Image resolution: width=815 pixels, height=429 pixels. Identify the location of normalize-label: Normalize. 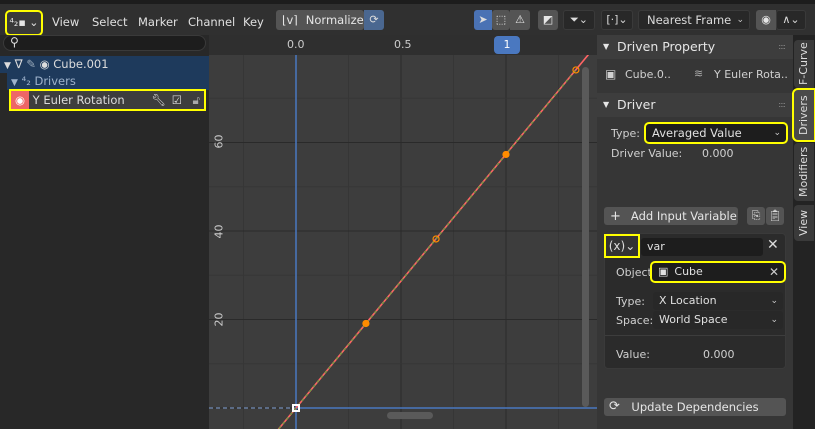
(334, 20).